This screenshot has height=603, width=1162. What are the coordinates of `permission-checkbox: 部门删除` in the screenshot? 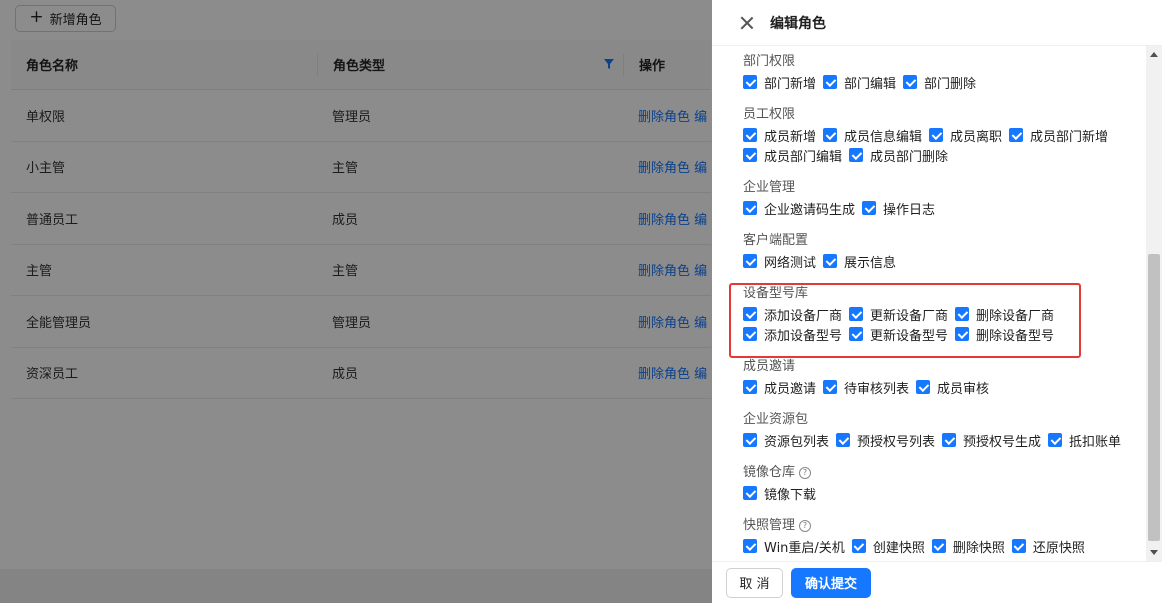 It's located at (939, 82).